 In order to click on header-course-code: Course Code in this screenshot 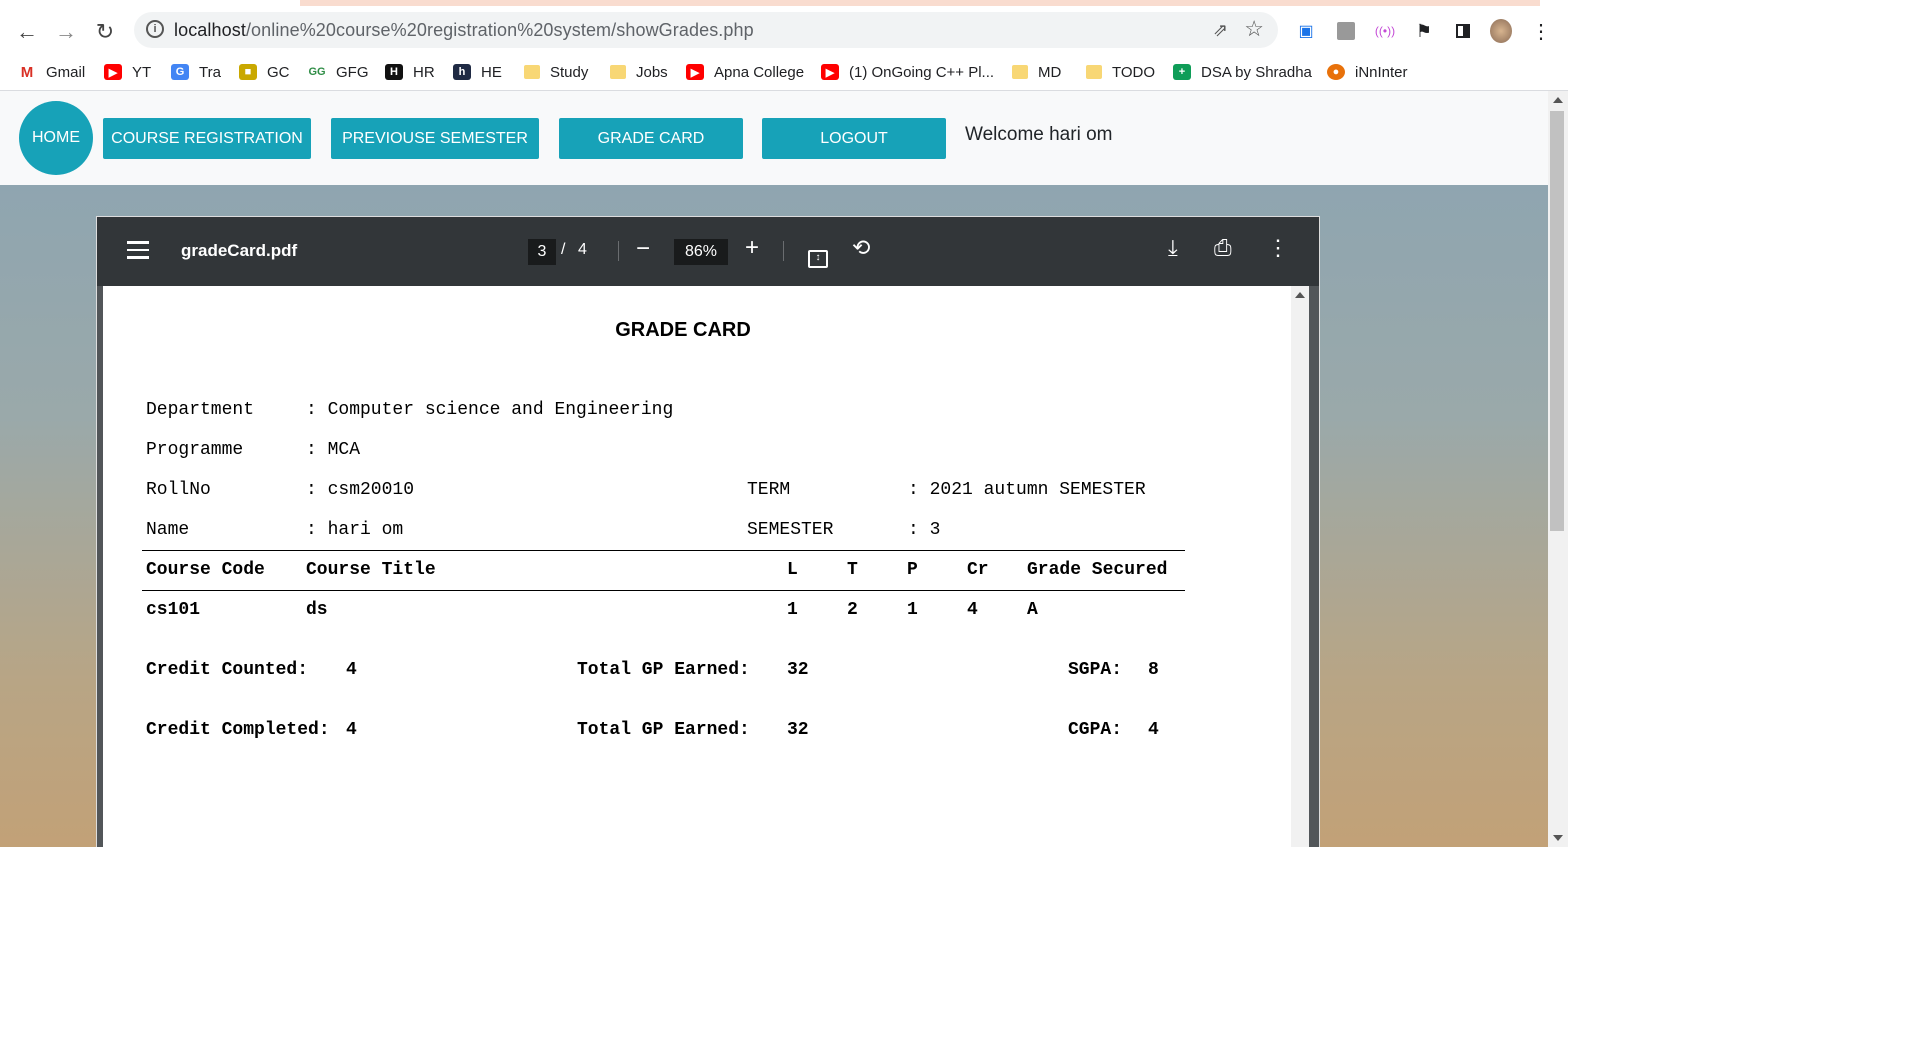, I will do `click(205, 570)`.